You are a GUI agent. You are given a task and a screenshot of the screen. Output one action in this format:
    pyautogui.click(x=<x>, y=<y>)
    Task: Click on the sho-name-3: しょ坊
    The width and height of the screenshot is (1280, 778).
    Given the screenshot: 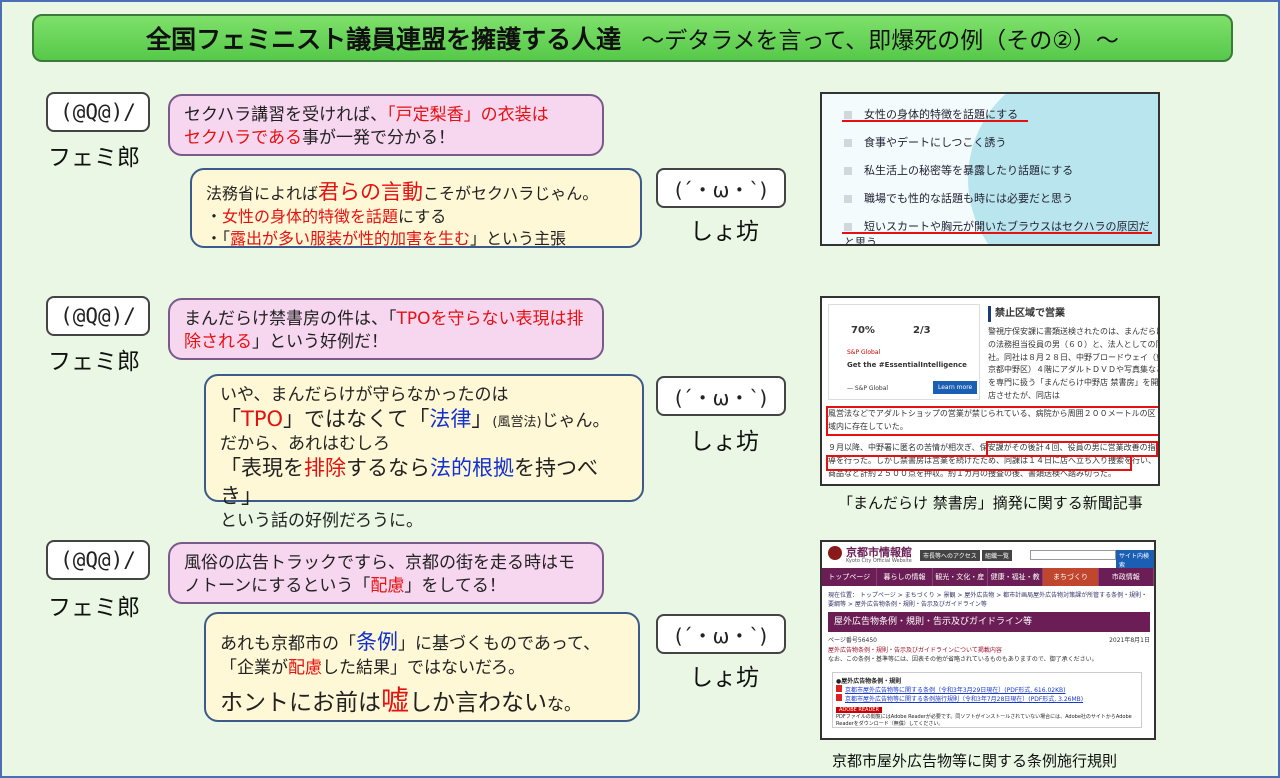 What is the action you would take?
    pyautogui.click(x=724, y=678)
    